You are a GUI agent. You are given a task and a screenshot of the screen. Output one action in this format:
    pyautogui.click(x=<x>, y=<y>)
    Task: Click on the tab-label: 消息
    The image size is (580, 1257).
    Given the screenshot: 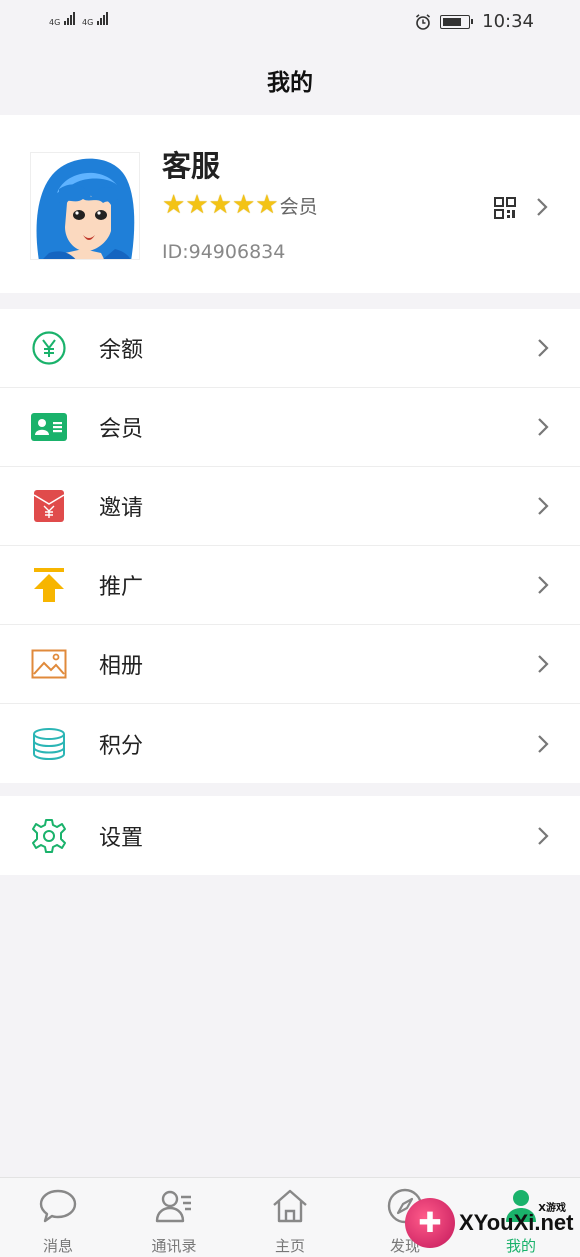 What is the action you would take?
    pyautogui.click(x=57, y=1246)
    